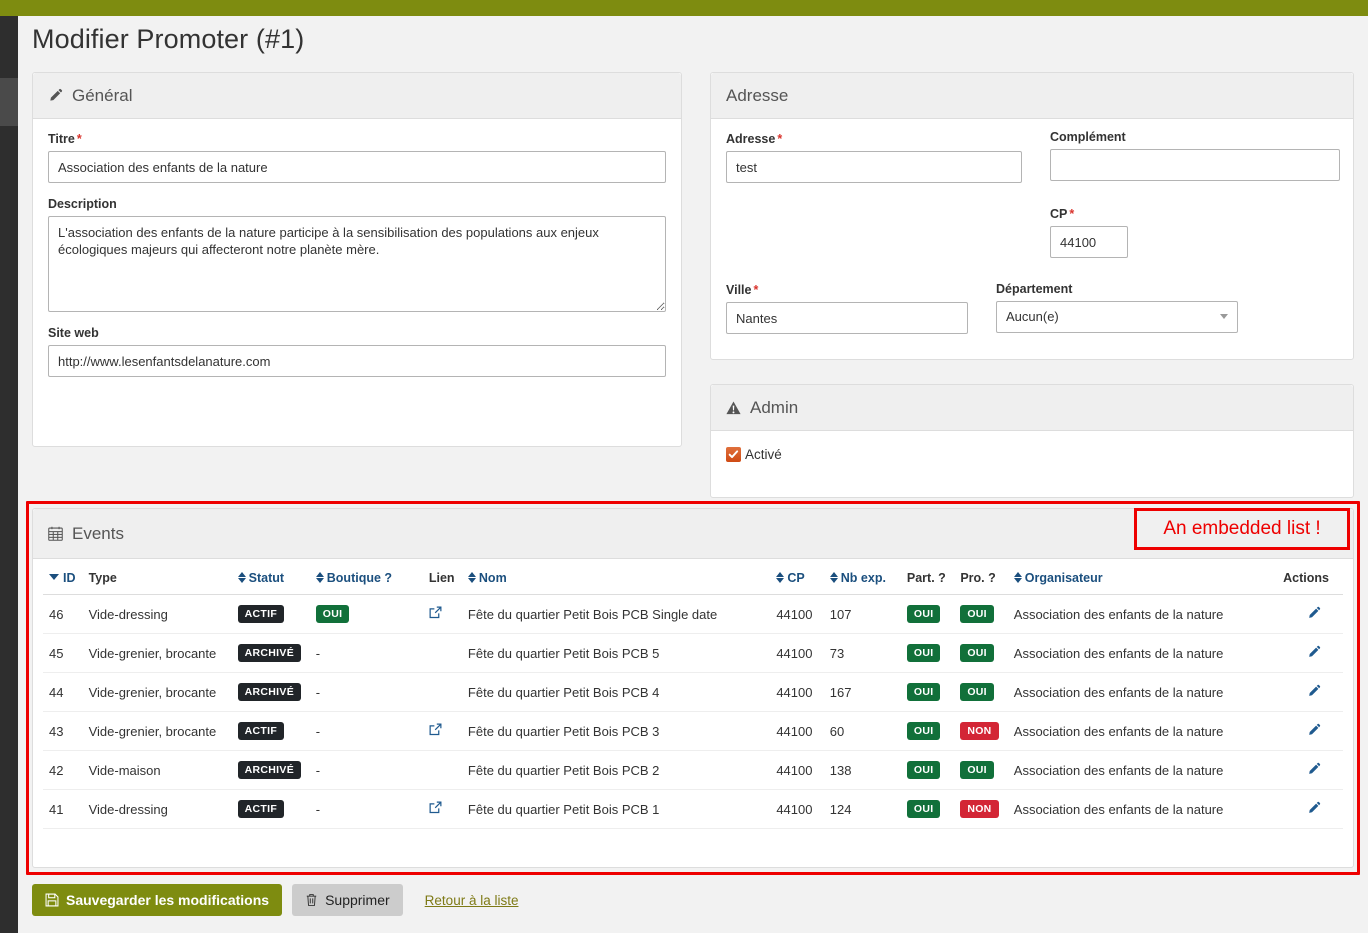  Describe the element at coordinates (616, 809) in the screenshot. I see `cell-nom: Fête du quartier Petit Bois PCB 1` at that location.